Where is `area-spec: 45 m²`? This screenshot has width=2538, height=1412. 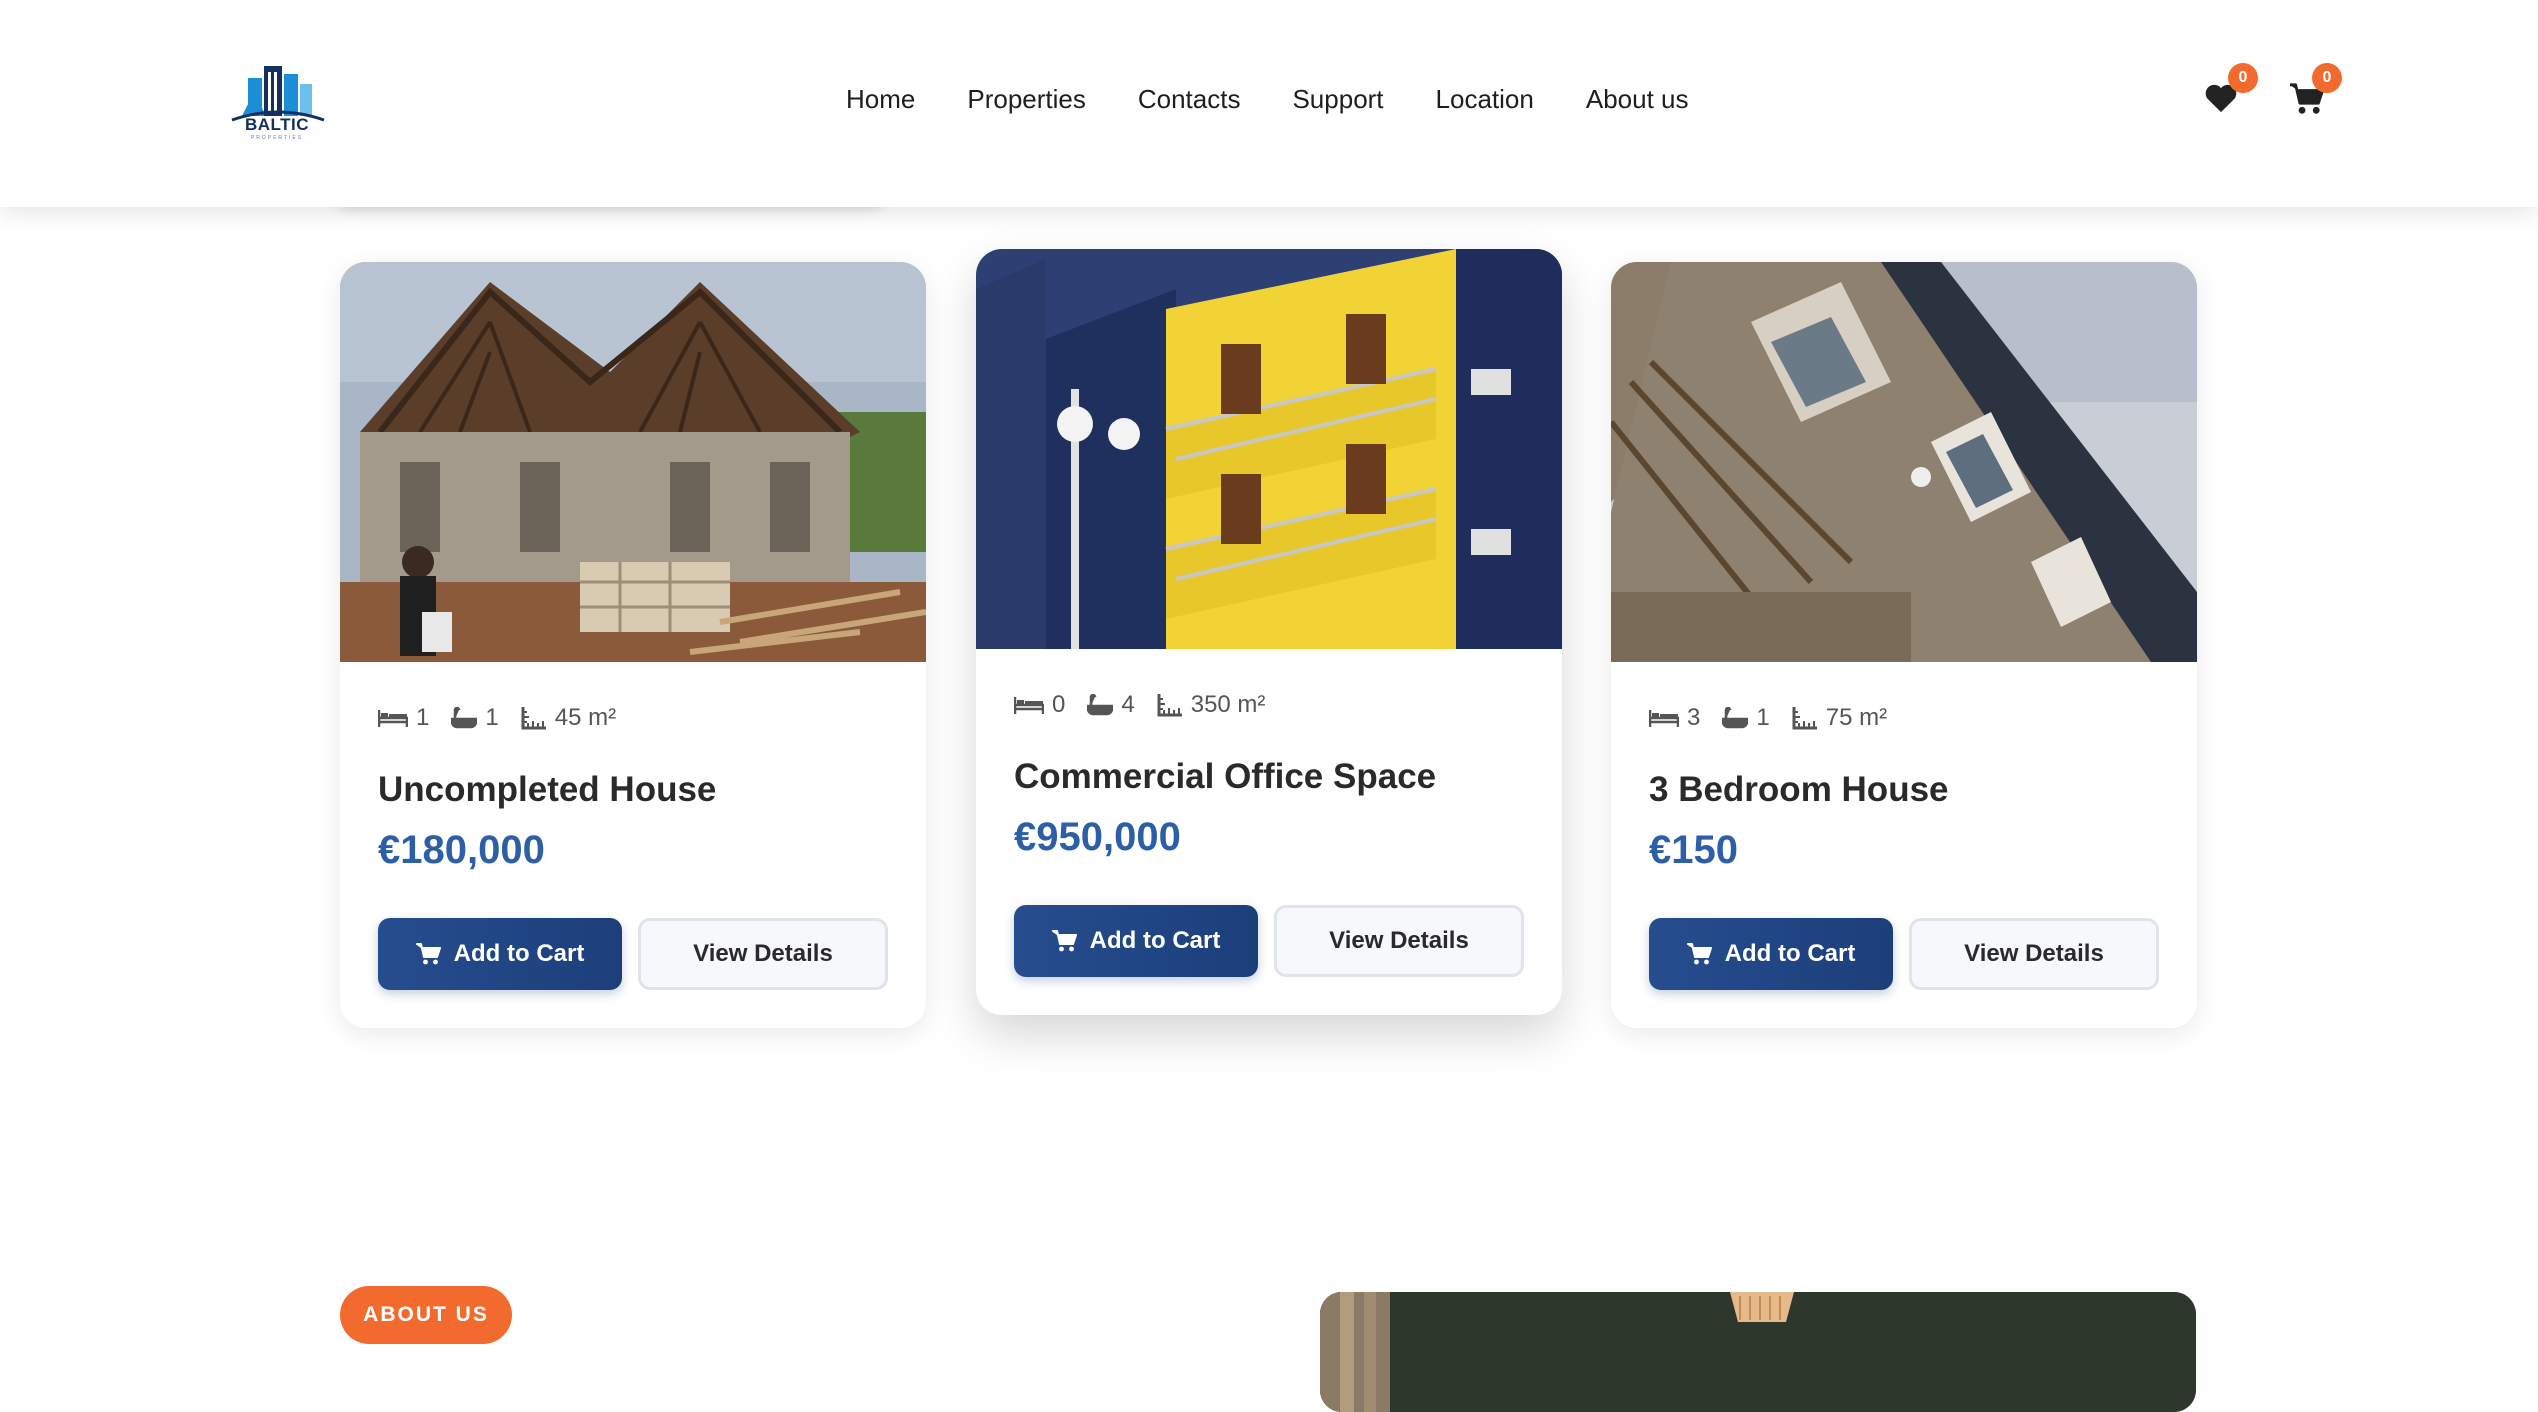
area-spec: 45 m² is located at coordinates (568, 718).